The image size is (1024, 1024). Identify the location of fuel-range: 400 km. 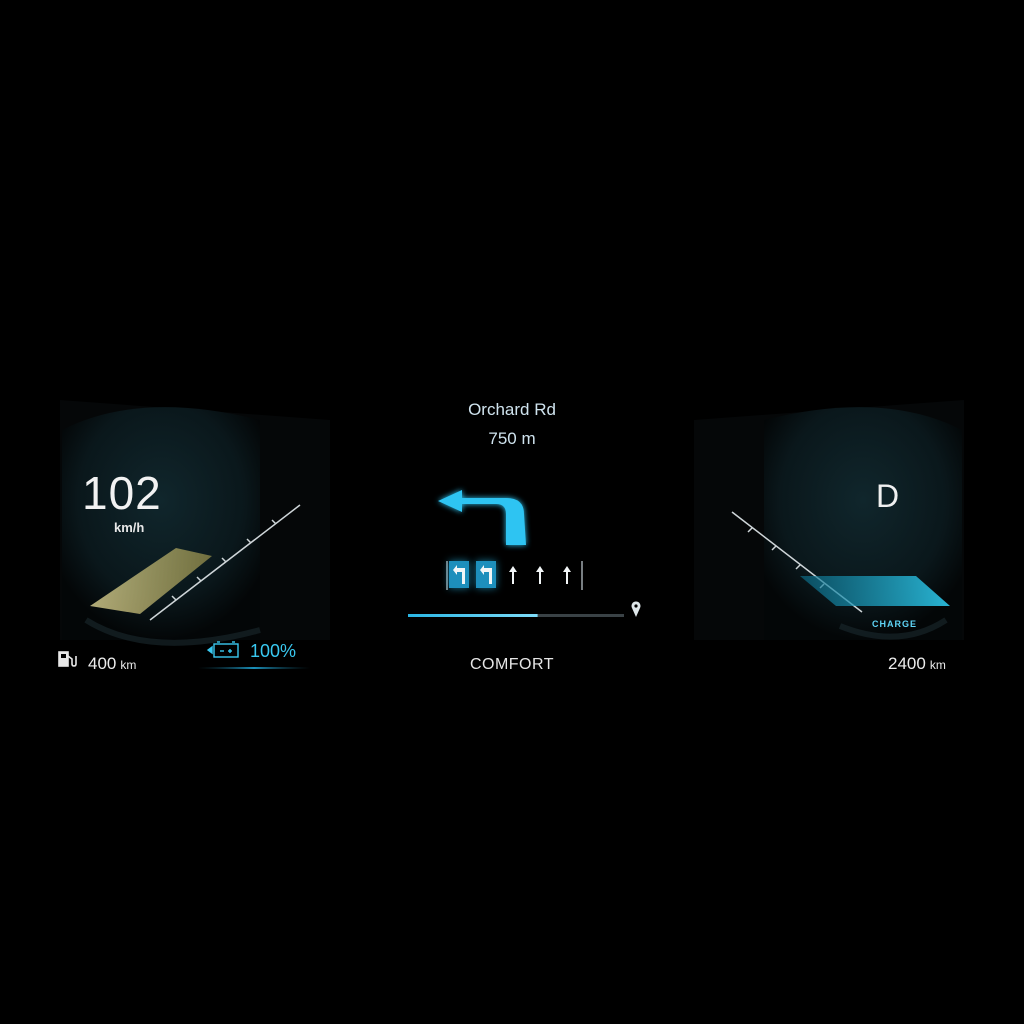
(112, 664).